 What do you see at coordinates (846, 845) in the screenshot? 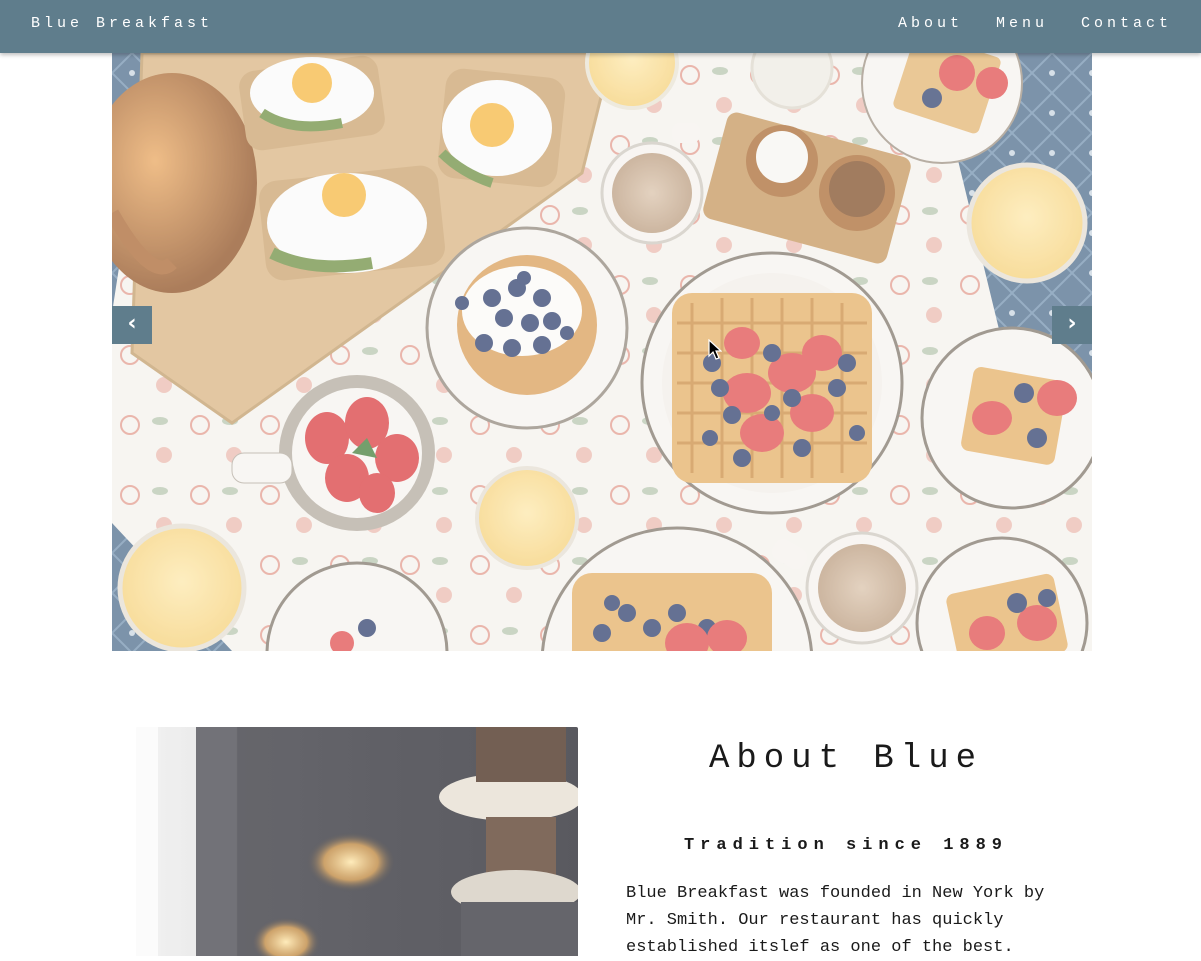
I see `about-subtitle: Tradition since 1889` at bounding box center [846, 845].